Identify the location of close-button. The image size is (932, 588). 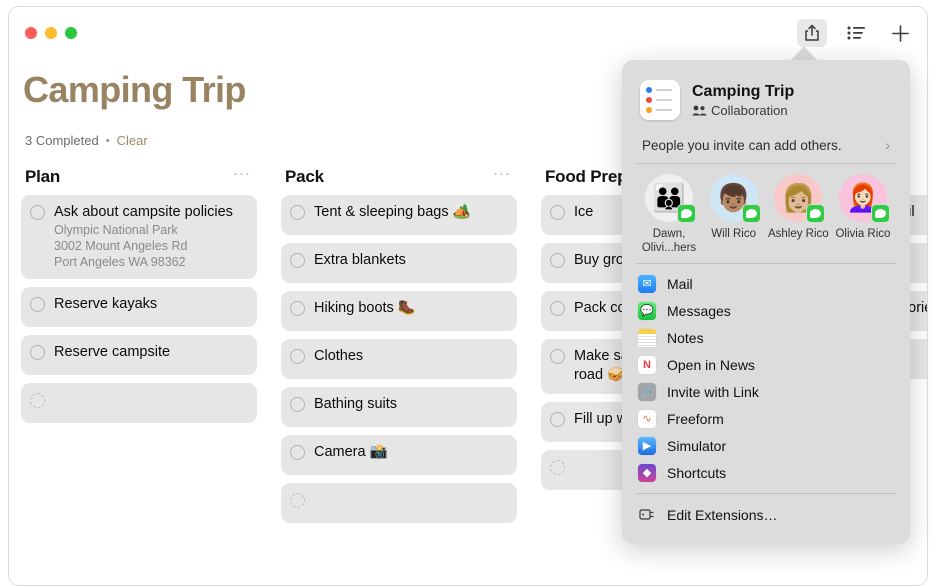
(31, 33).